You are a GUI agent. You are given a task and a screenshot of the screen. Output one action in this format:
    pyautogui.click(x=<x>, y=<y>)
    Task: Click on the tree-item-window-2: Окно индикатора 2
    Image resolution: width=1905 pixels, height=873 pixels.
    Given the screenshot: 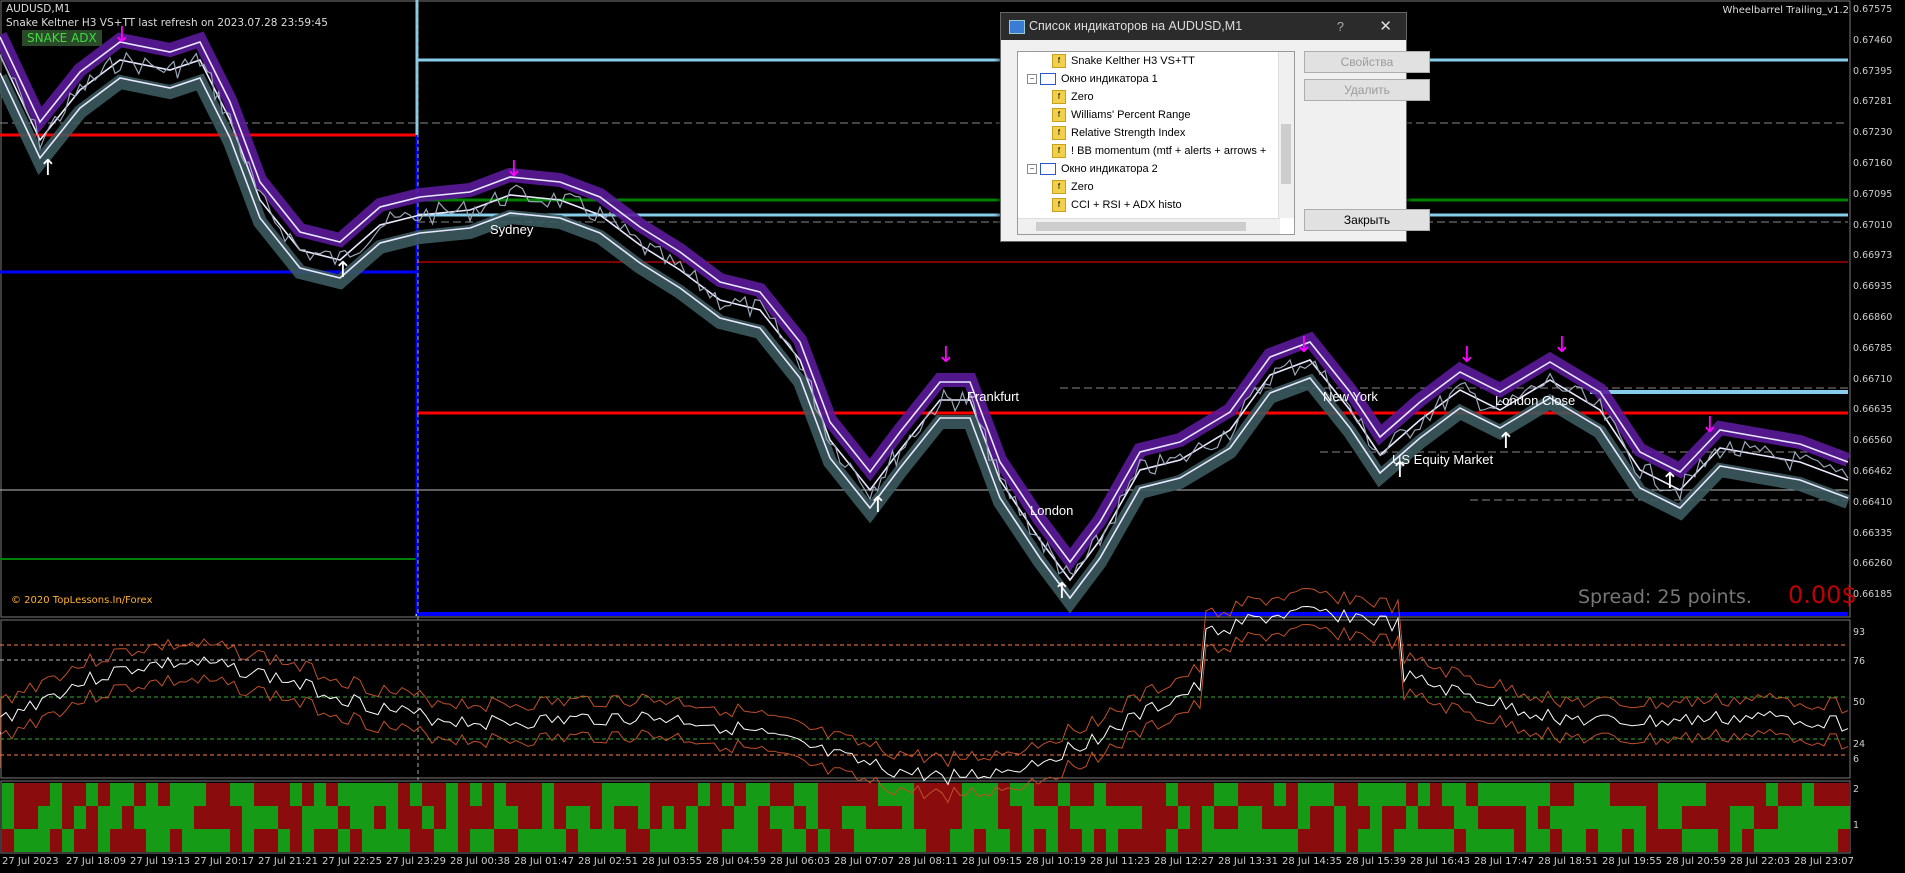 What is the action you would take?
    pyautogui.click(x=1099, y=169)
    